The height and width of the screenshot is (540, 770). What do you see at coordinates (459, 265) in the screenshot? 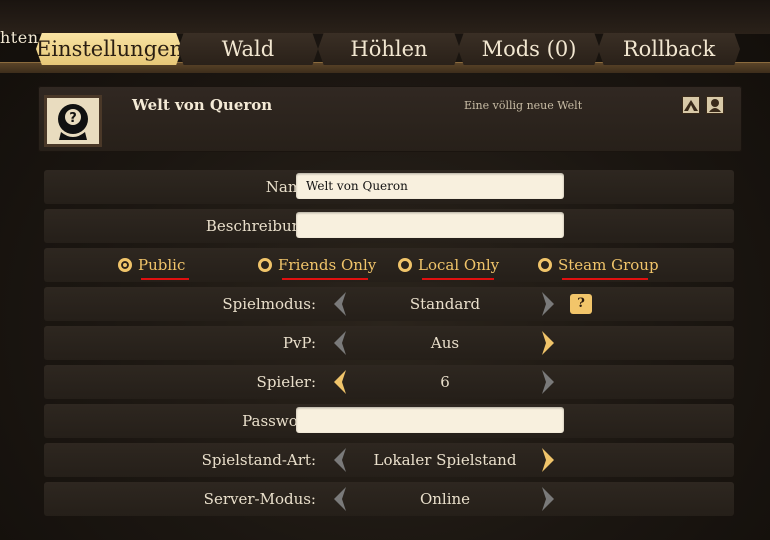
I see `radio-label: Local Only` at bounding box center [459, 265].